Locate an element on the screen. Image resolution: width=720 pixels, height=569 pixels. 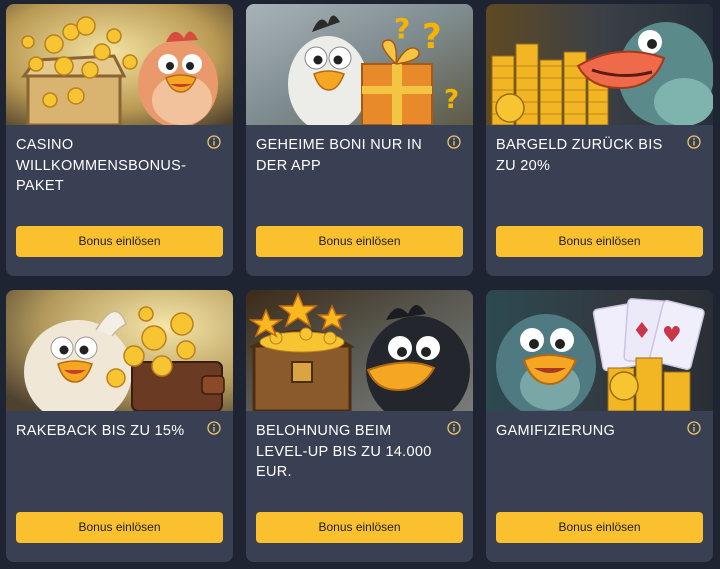
bird-with-coin-stacks-illustration is located at coordinates (599, 64).